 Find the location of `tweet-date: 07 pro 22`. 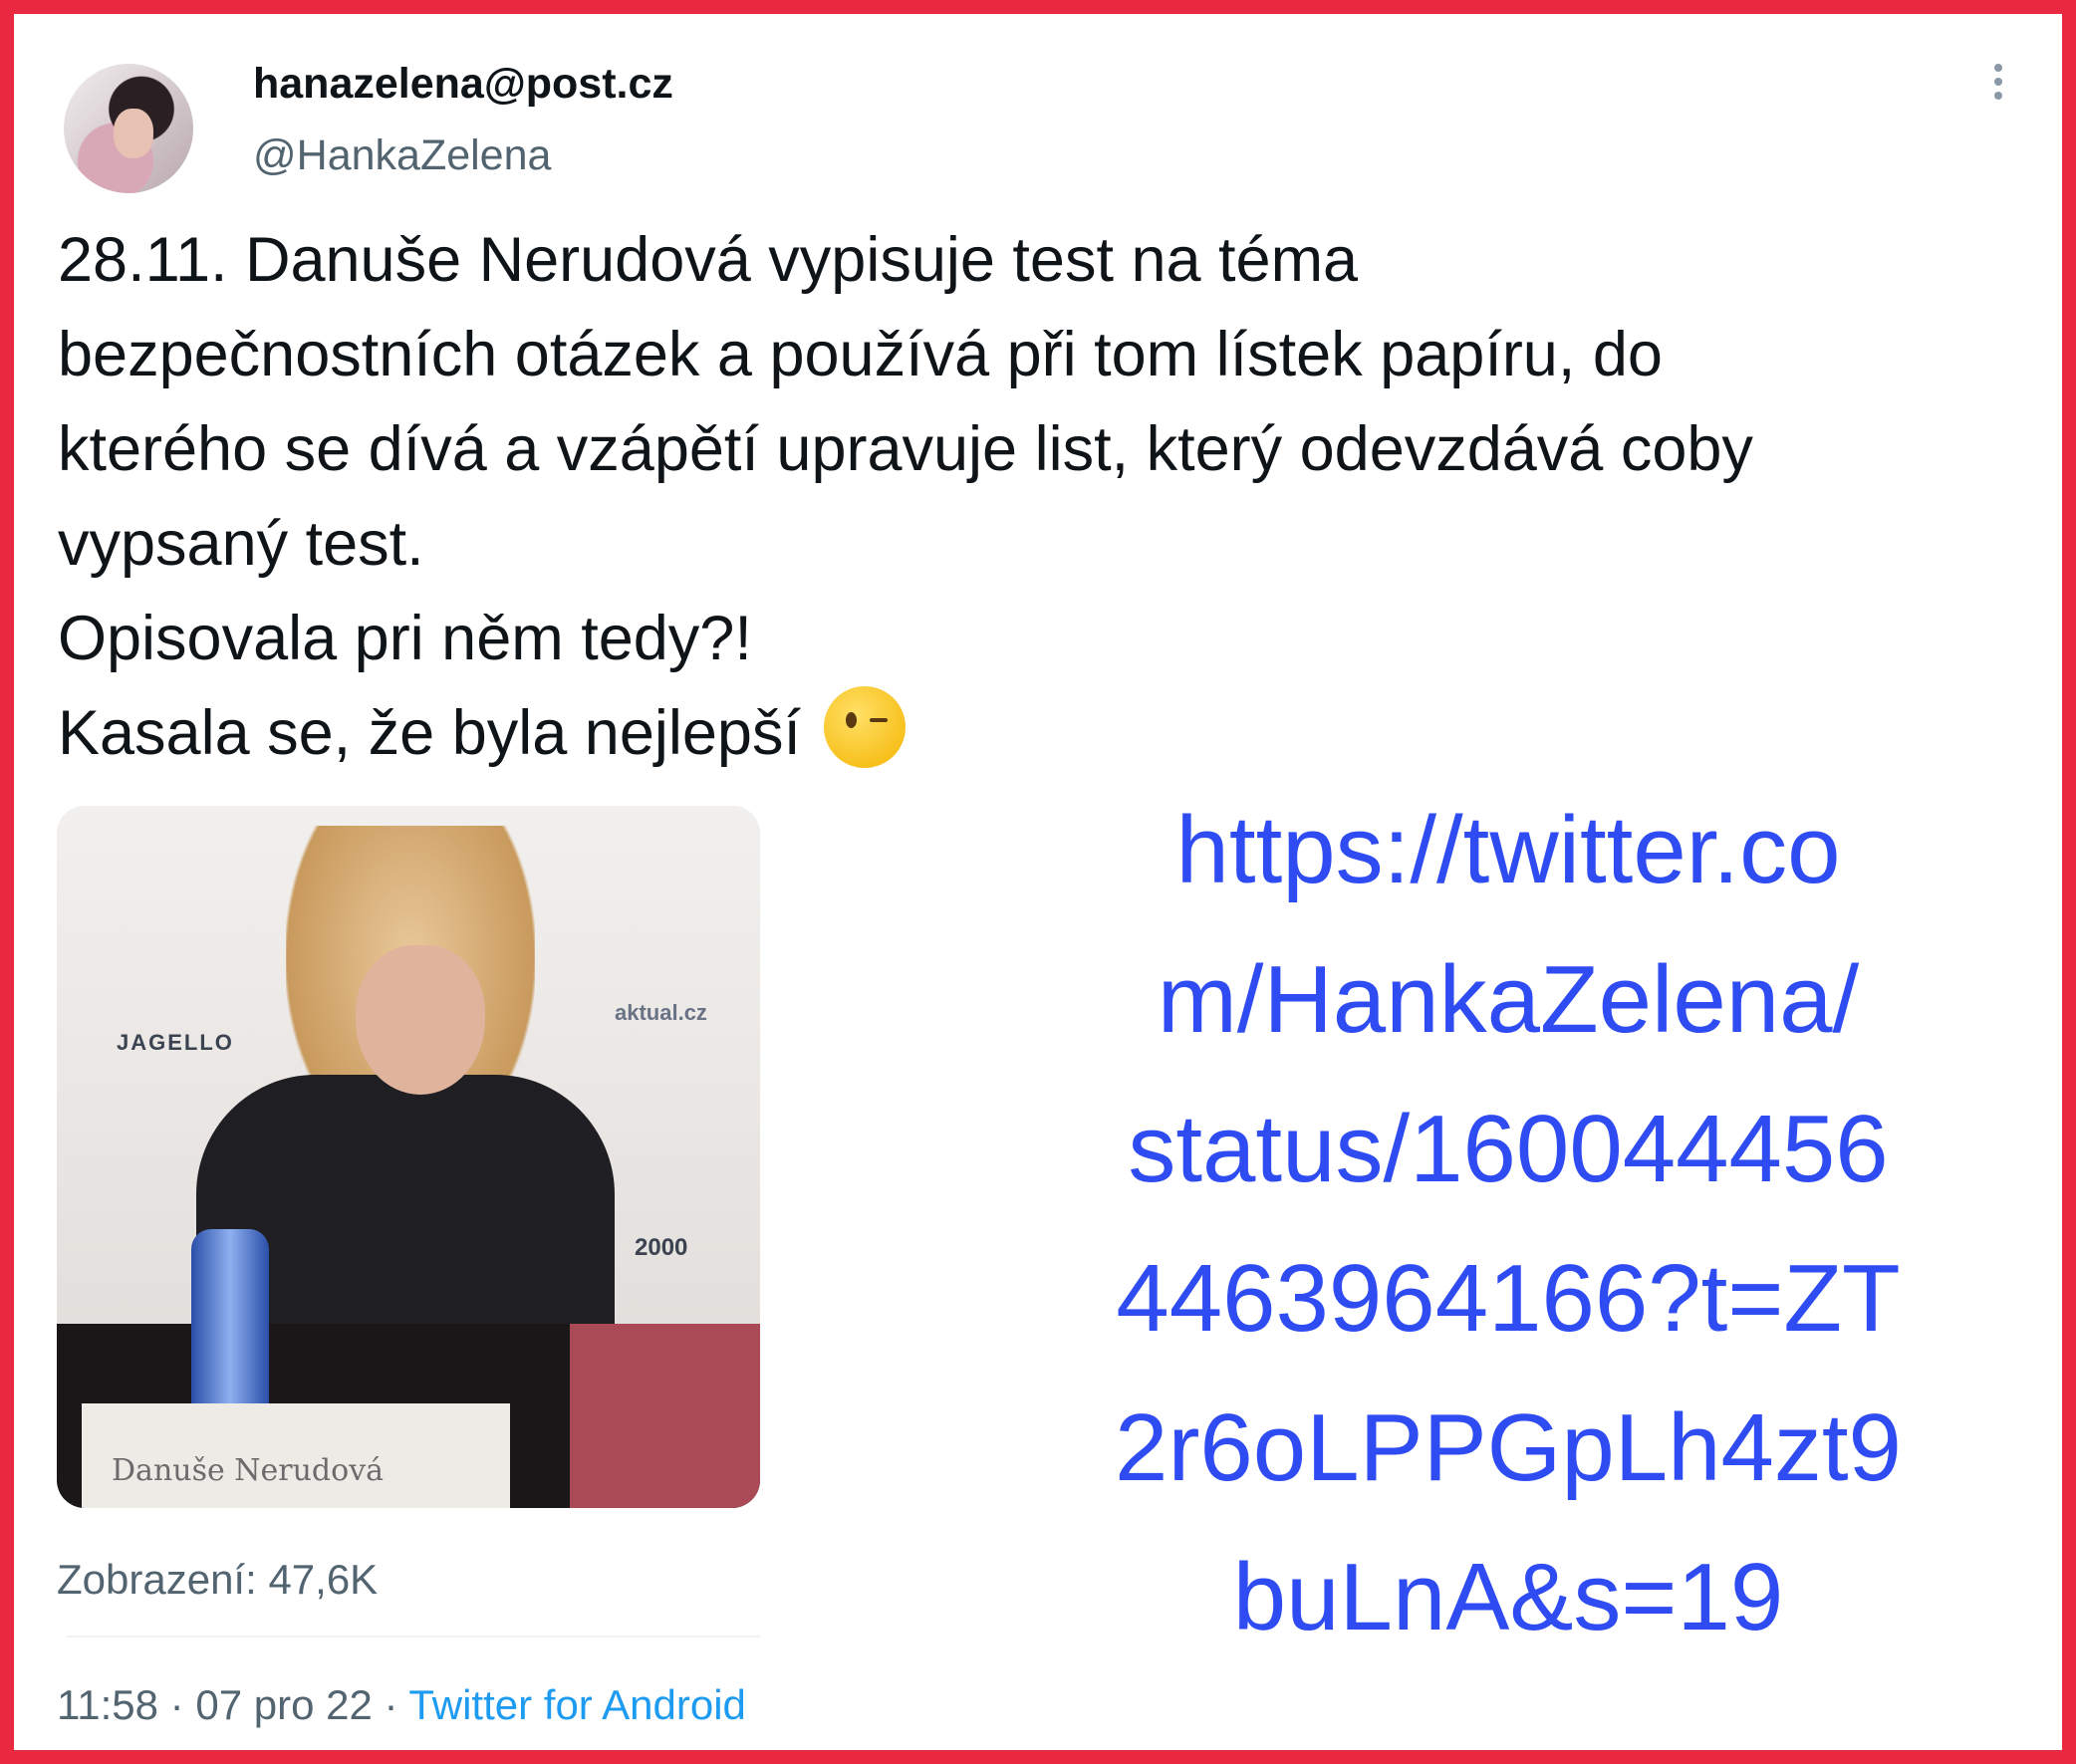

tweet-date: 07 pro 22 is located at coordinates (283, 1704).